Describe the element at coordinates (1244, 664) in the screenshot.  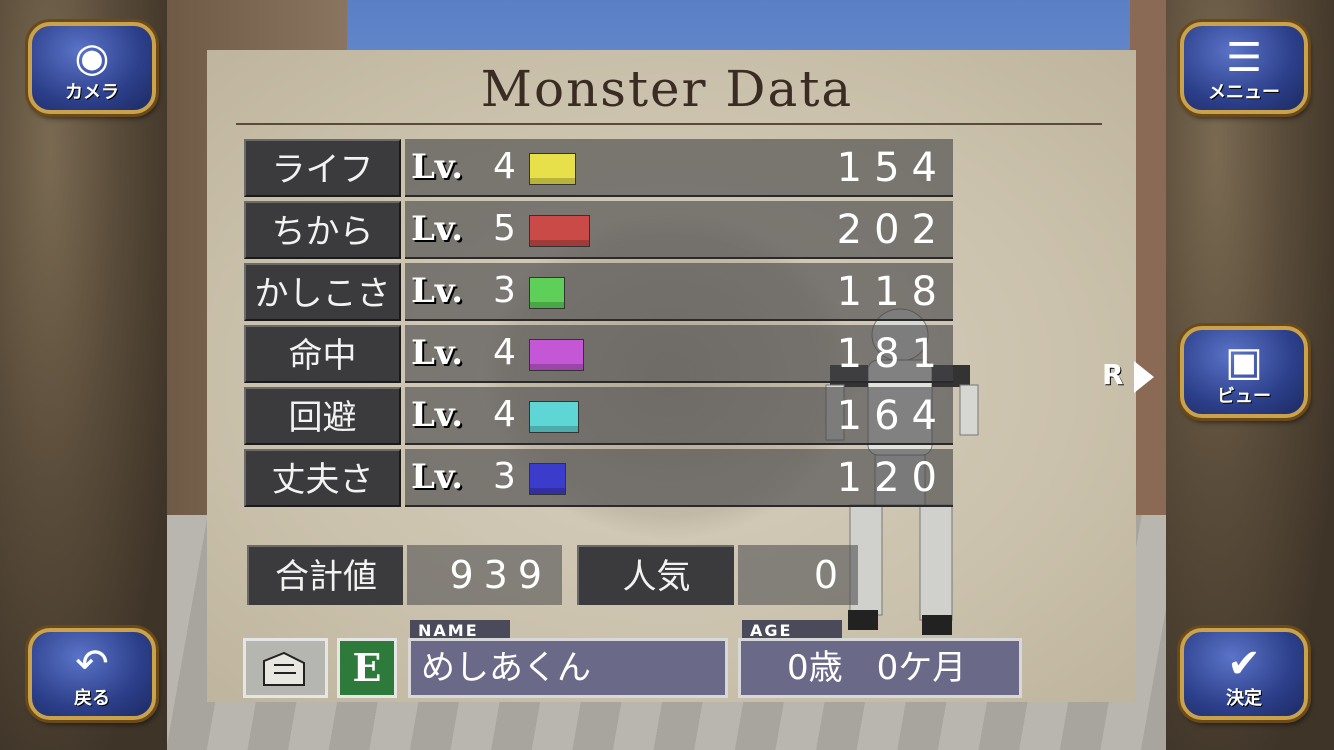
I see `checkmark-icon: ✔` at that location.